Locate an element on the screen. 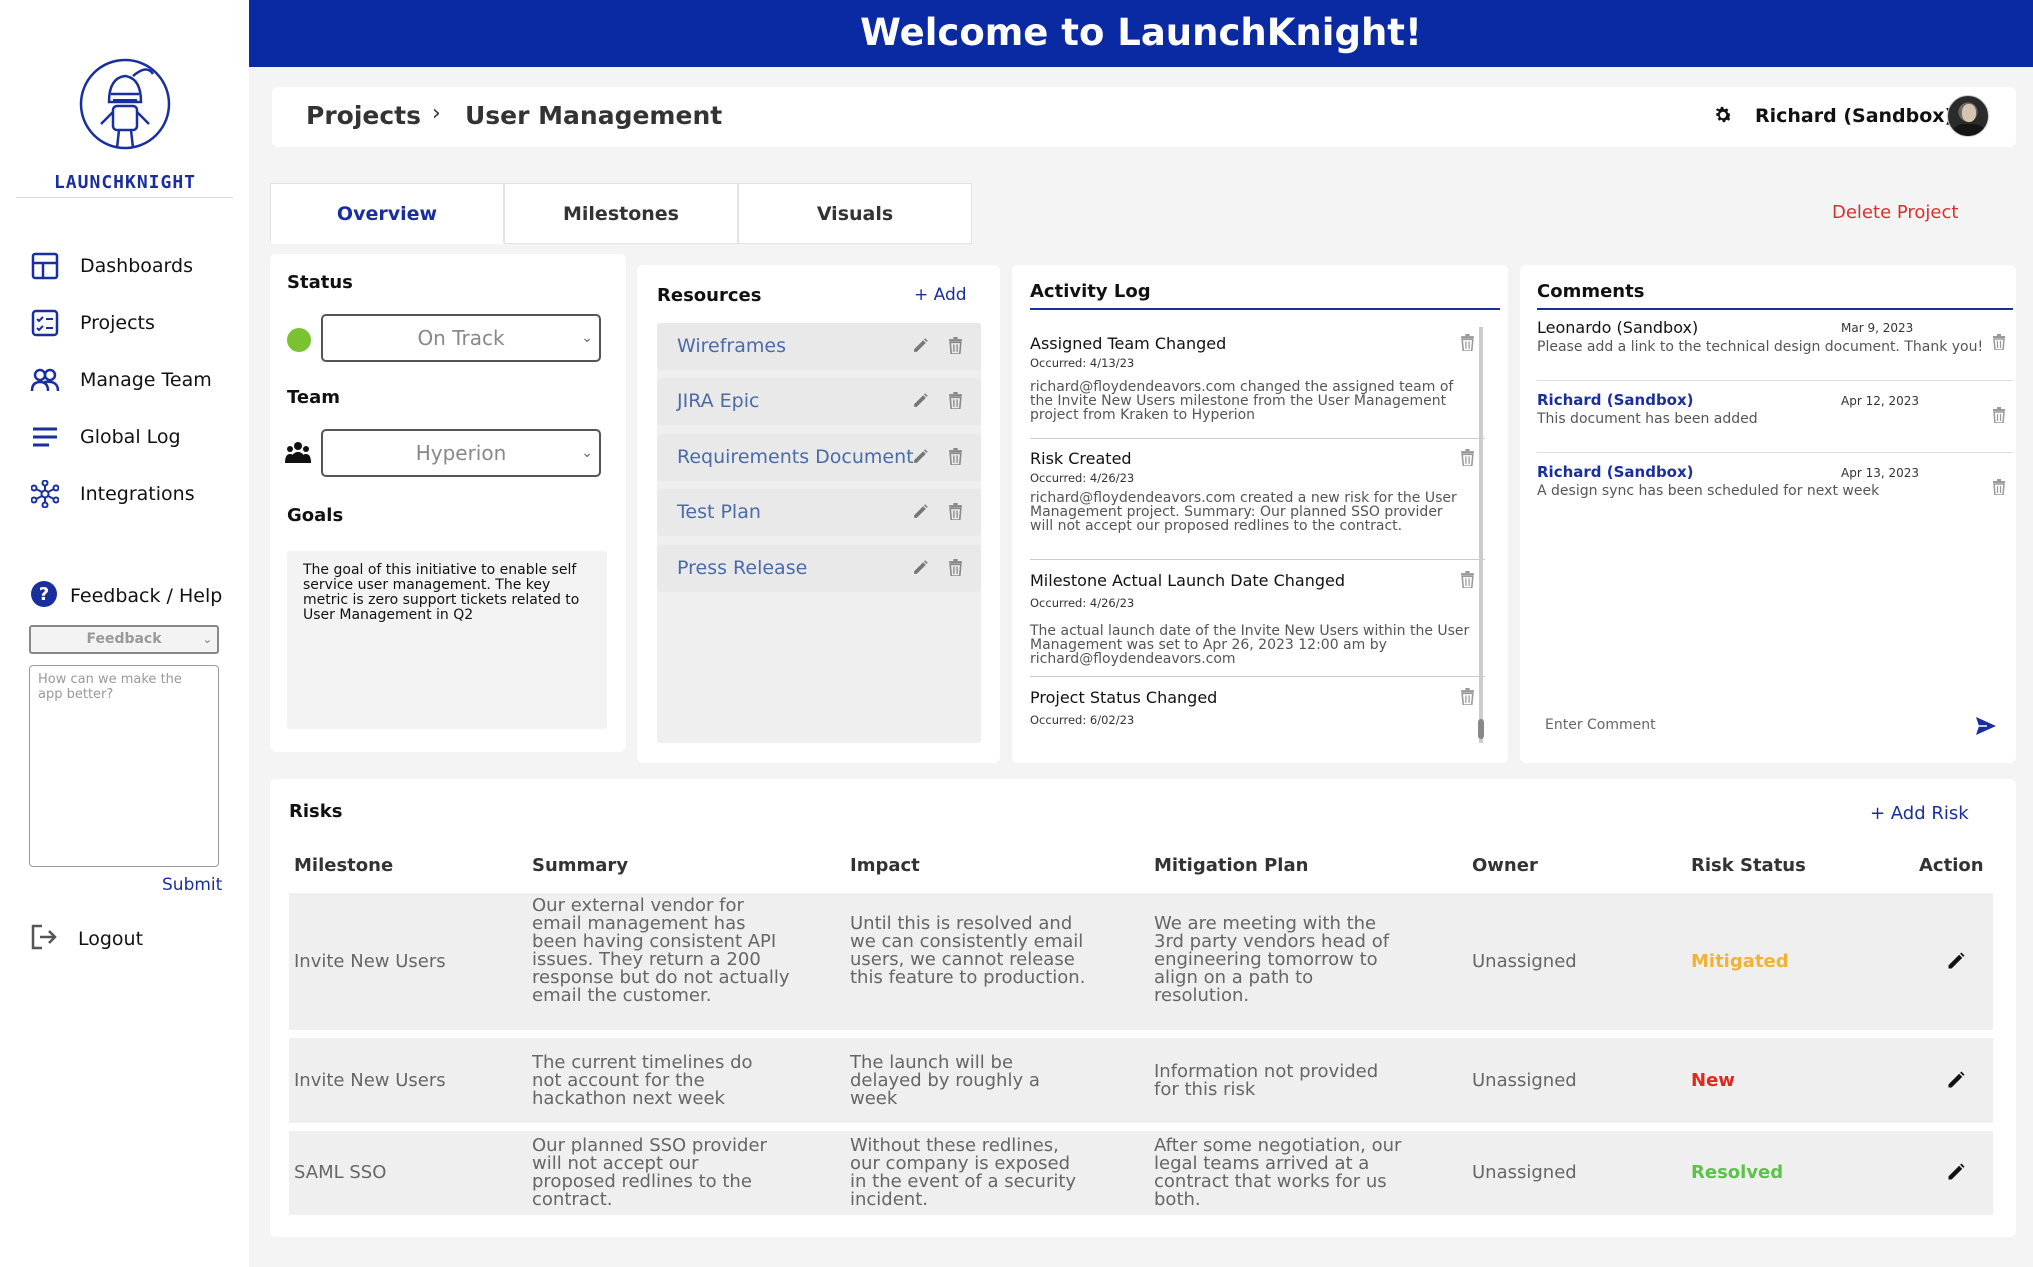  send-icon is located at coordinates (1986, 728).